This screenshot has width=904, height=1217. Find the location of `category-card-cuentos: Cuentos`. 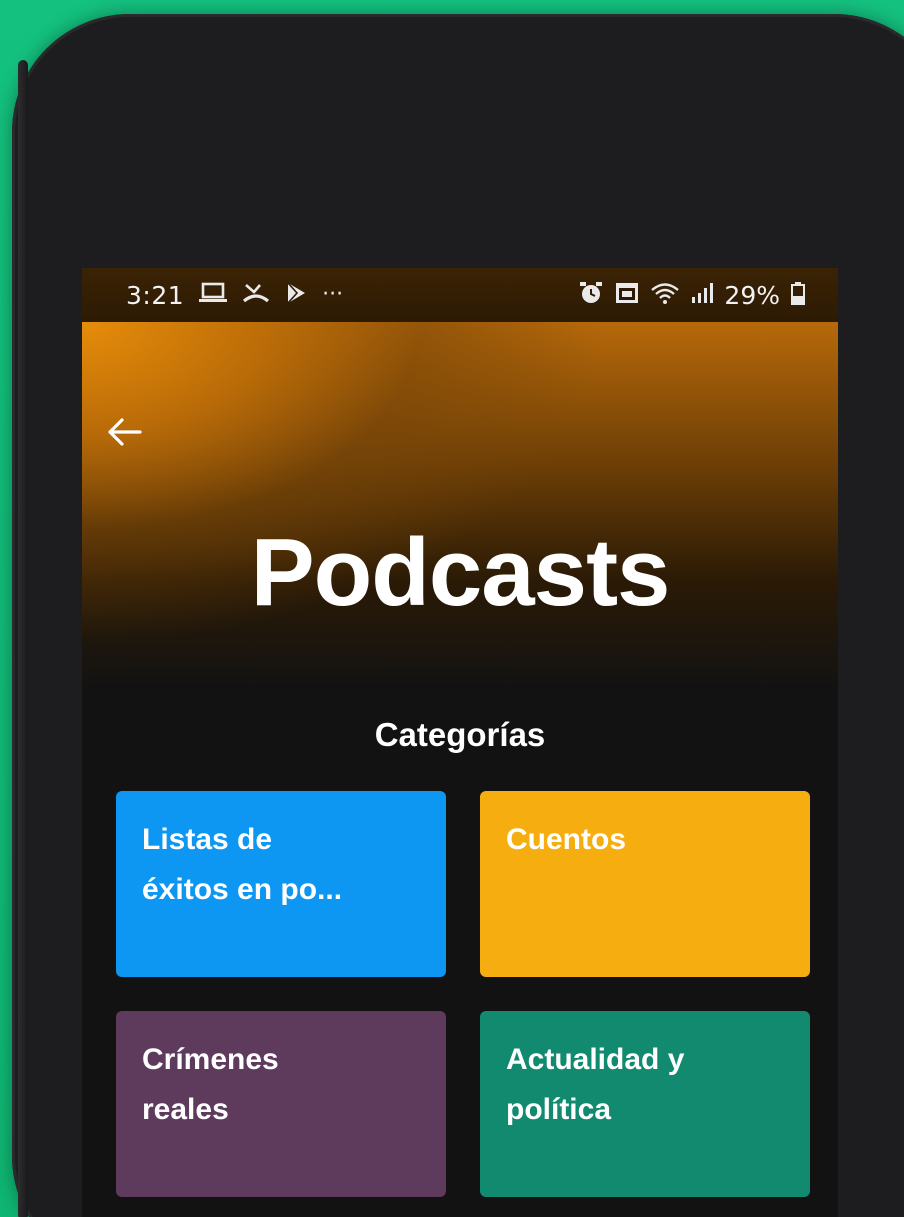

category-card-cuentos: Cuentos is located at coordinates (645, 884).